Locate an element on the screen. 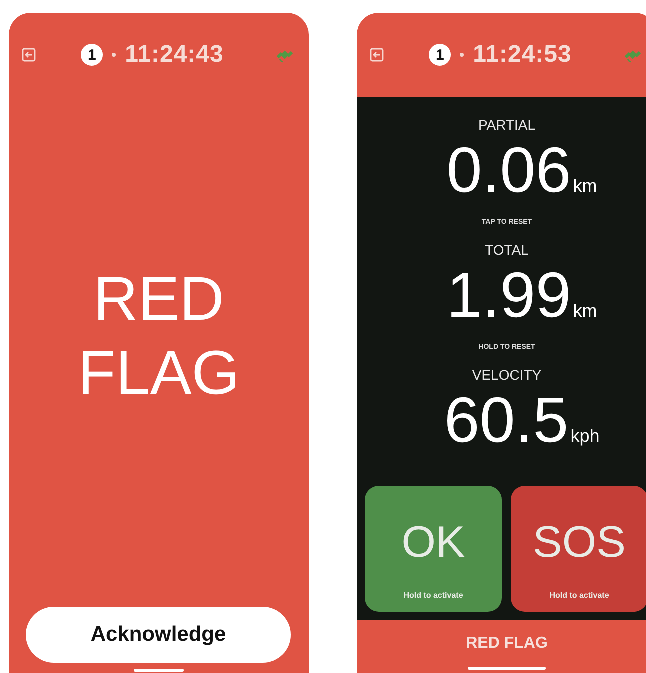 The width and height of the screenshot is (646, 673). clock-time: 11:24:53 is located at coordinates (522, 55).